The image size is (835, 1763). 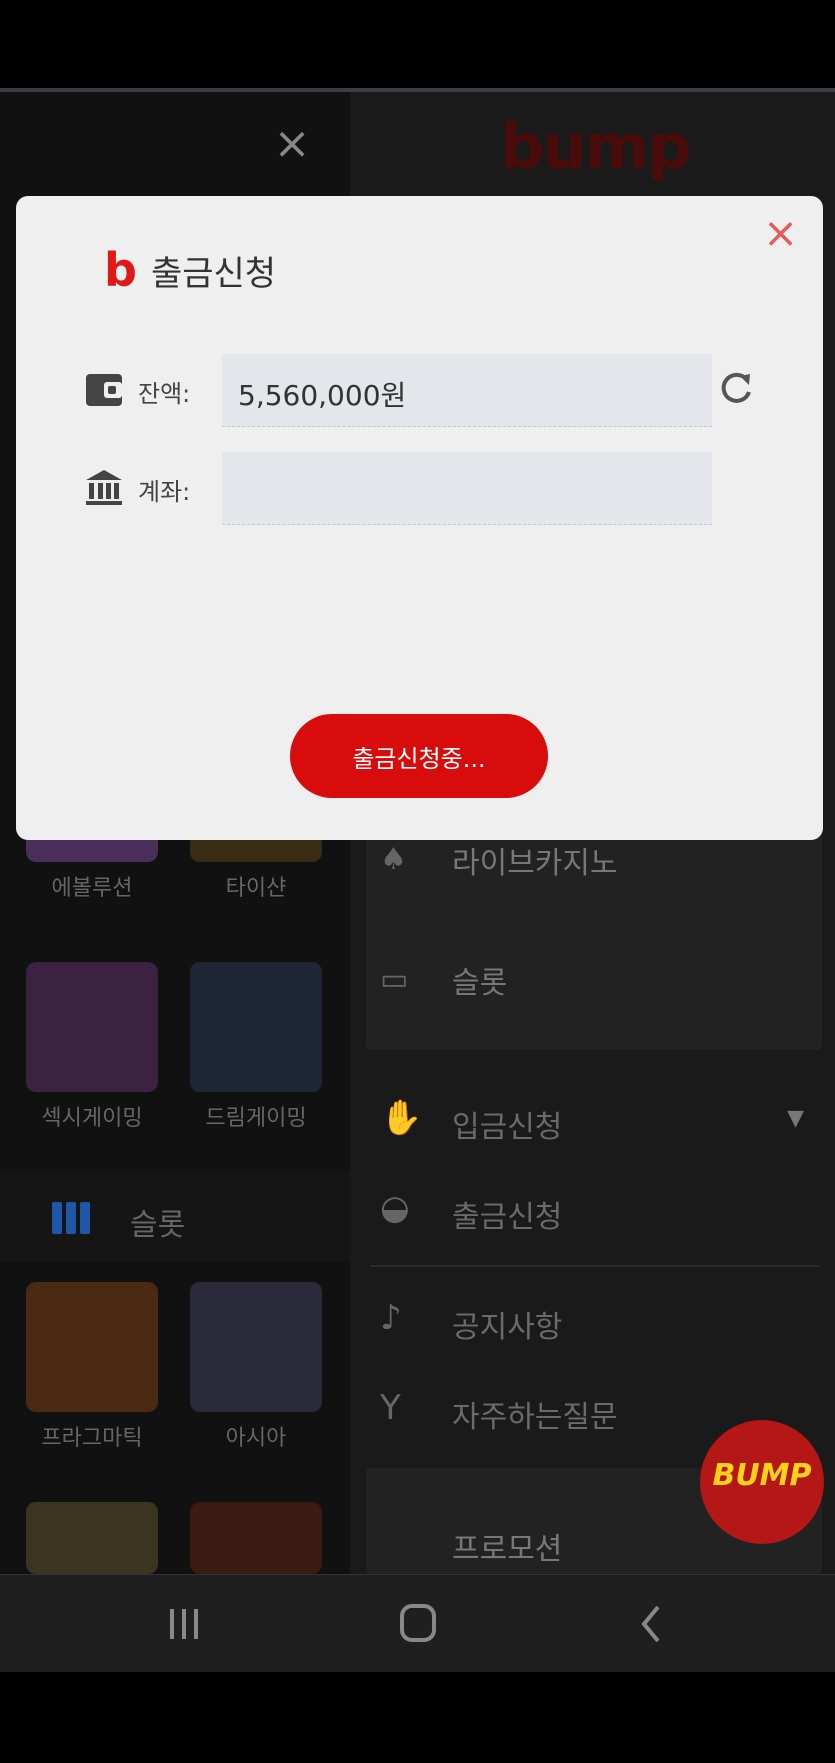 I want to click on account-field, so click(x=467, y=488).